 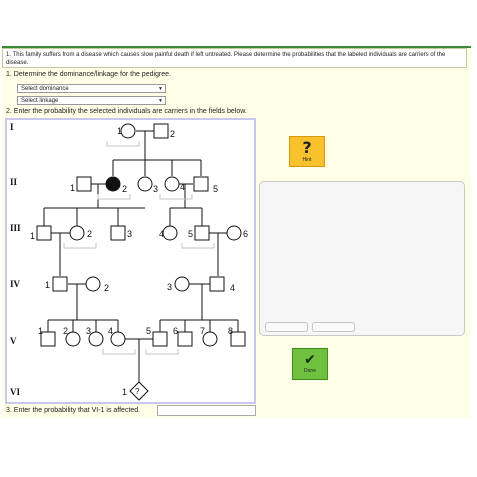 What do you see at coordinates (96, 339) in the screenshot?
I see `pedigree-female-V3` at bounding box center [96, 339].